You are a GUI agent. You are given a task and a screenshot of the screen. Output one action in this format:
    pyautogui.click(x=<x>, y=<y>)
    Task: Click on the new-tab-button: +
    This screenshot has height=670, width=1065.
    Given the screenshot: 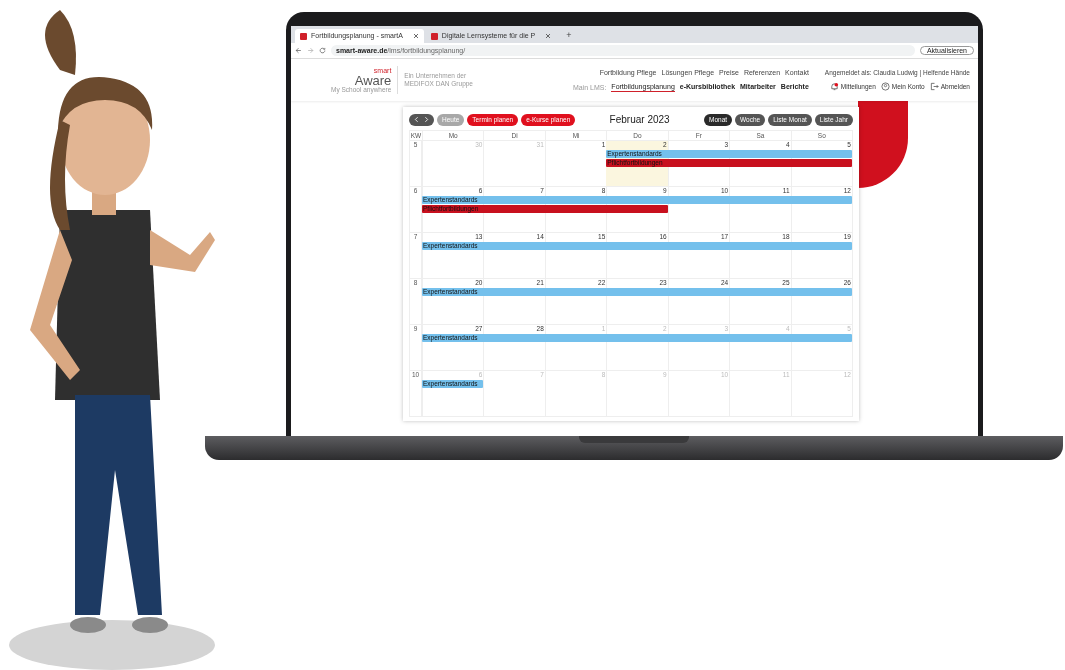 What is the action you would take?
    pyautogui.click(x=569, y=34)
    